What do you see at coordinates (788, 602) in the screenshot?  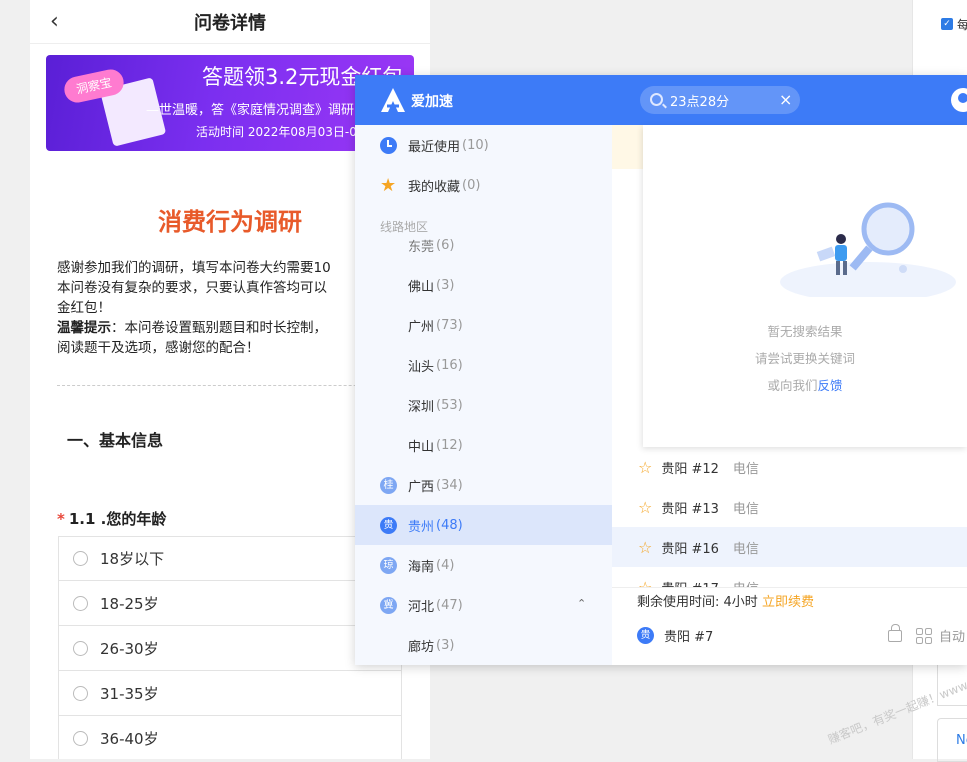 I see `renew-link: 立即续费` at bounding box center [788, 602].